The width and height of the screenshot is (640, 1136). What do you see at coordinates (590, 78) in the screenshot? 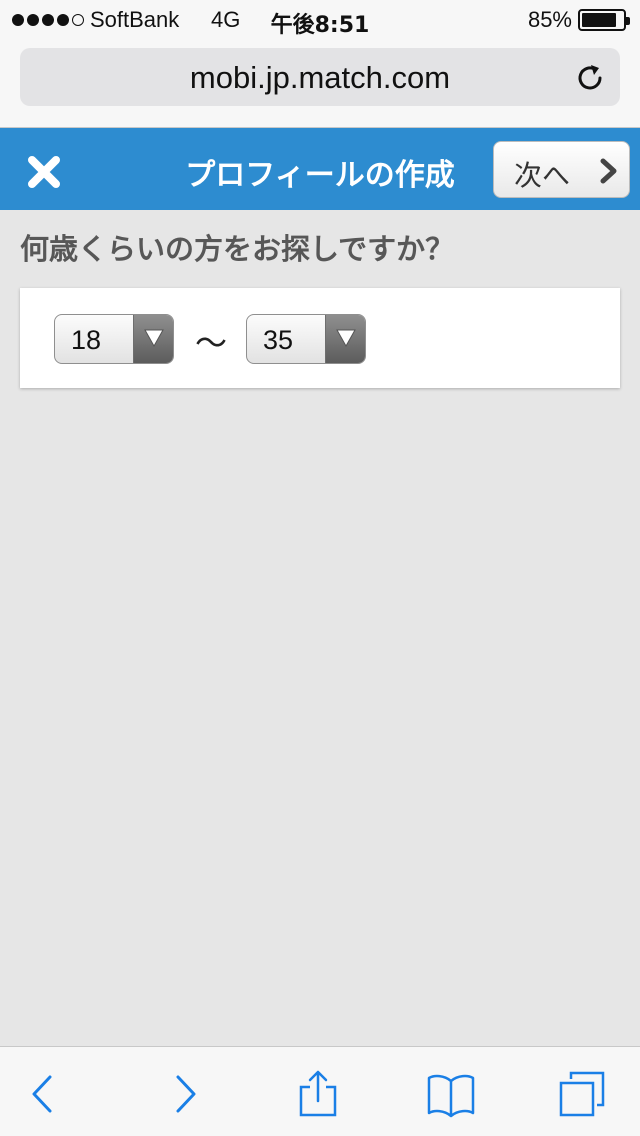
I see `reload-icon` at bounding box center [590, 78].